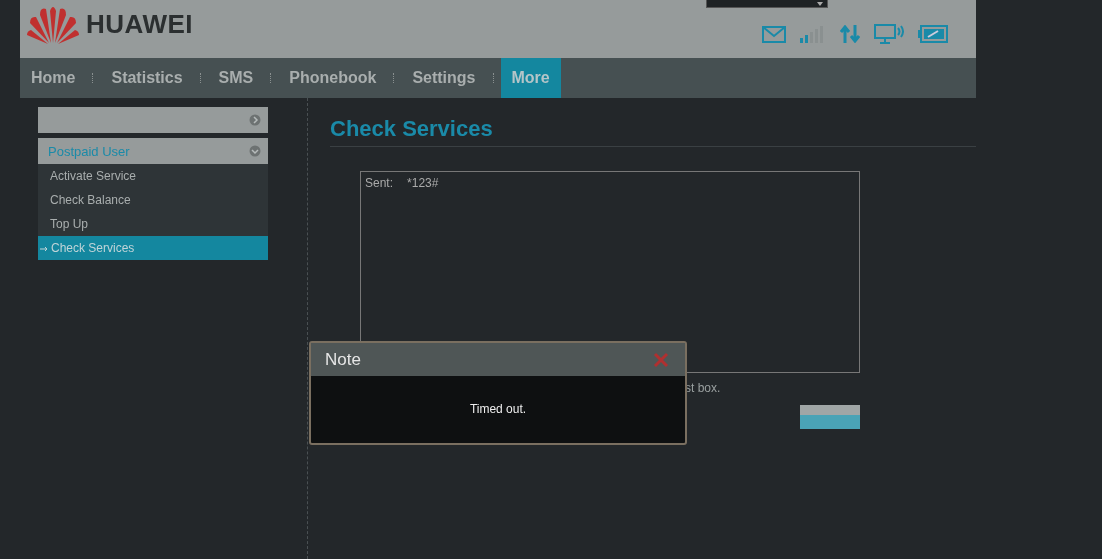  Describe the element at coordinates (661, 359) in the screenshot. I see `close-icon` at that location.